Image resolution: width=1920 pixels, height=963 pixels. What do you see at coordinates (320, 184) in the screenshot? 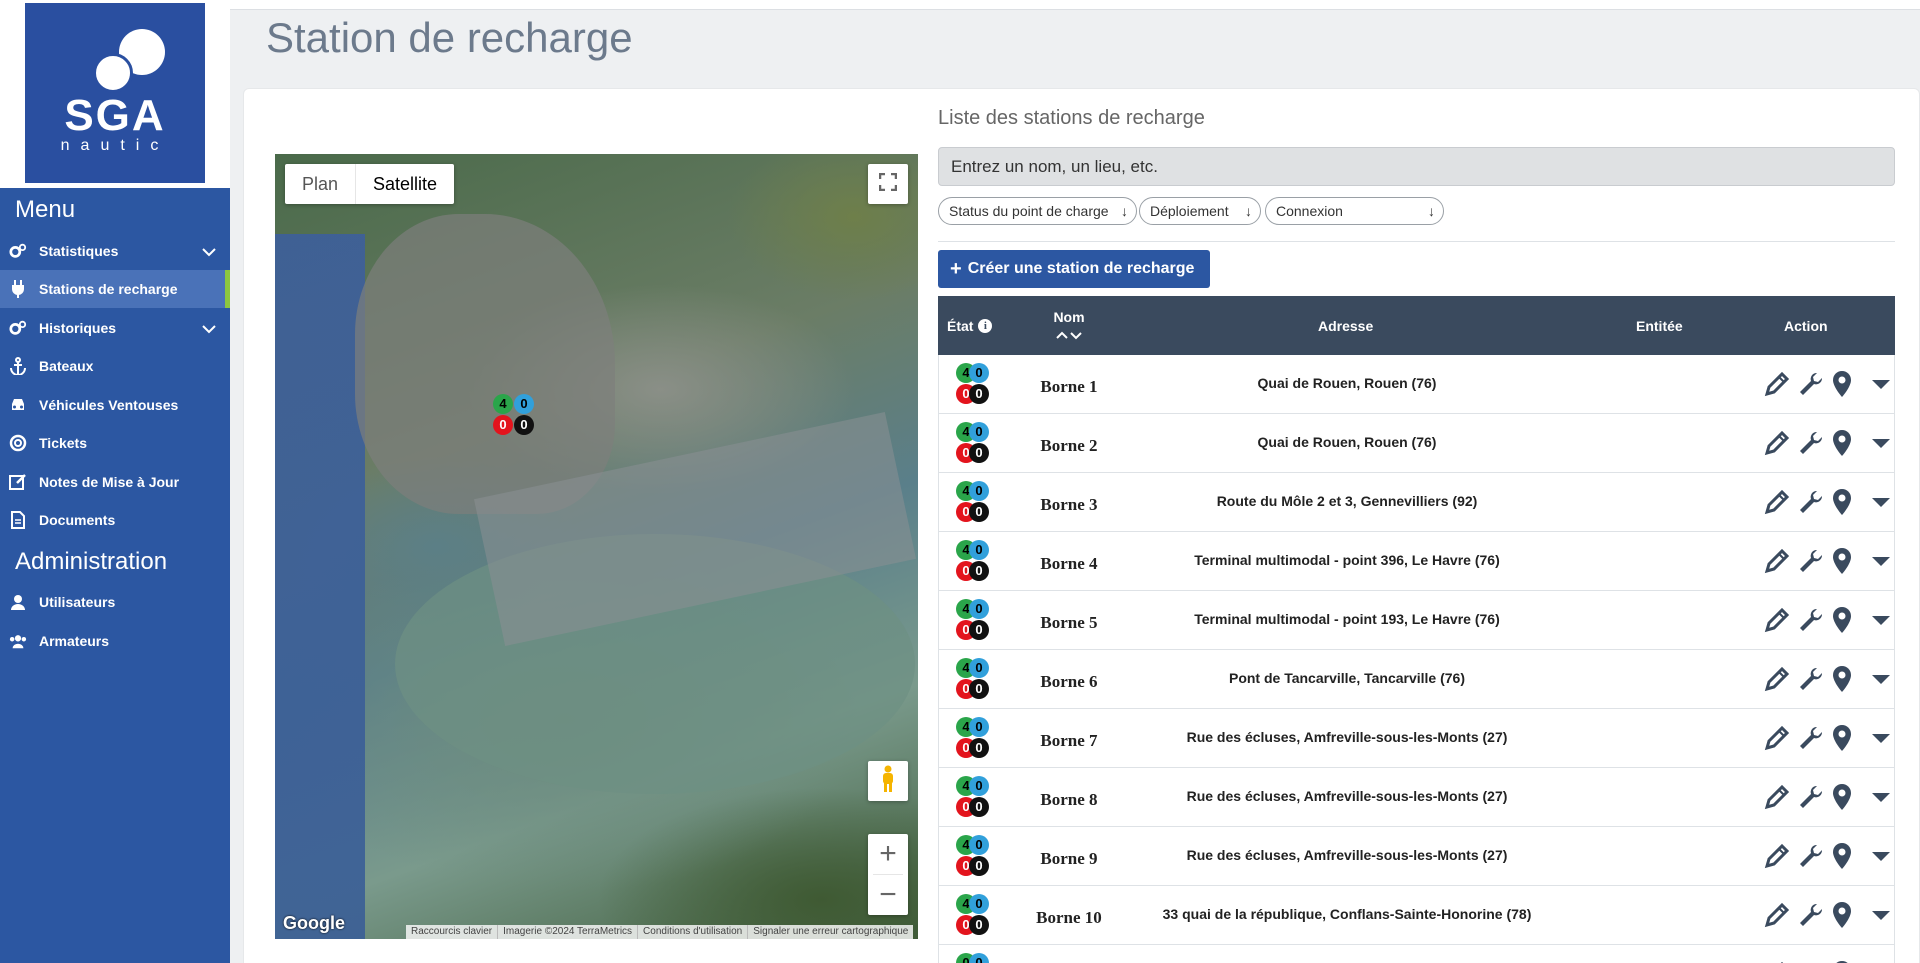
I see `map-type-plan-button: Plan` at bounding box center [320, 184].